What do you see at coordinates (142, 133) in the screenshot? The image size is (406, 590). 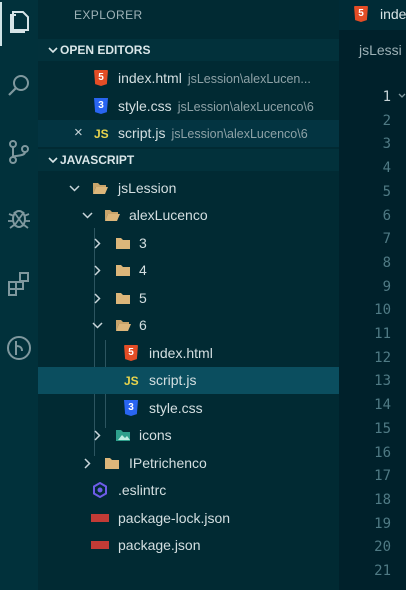 I see `file-name: script.js` at bounding box center [142, 133].